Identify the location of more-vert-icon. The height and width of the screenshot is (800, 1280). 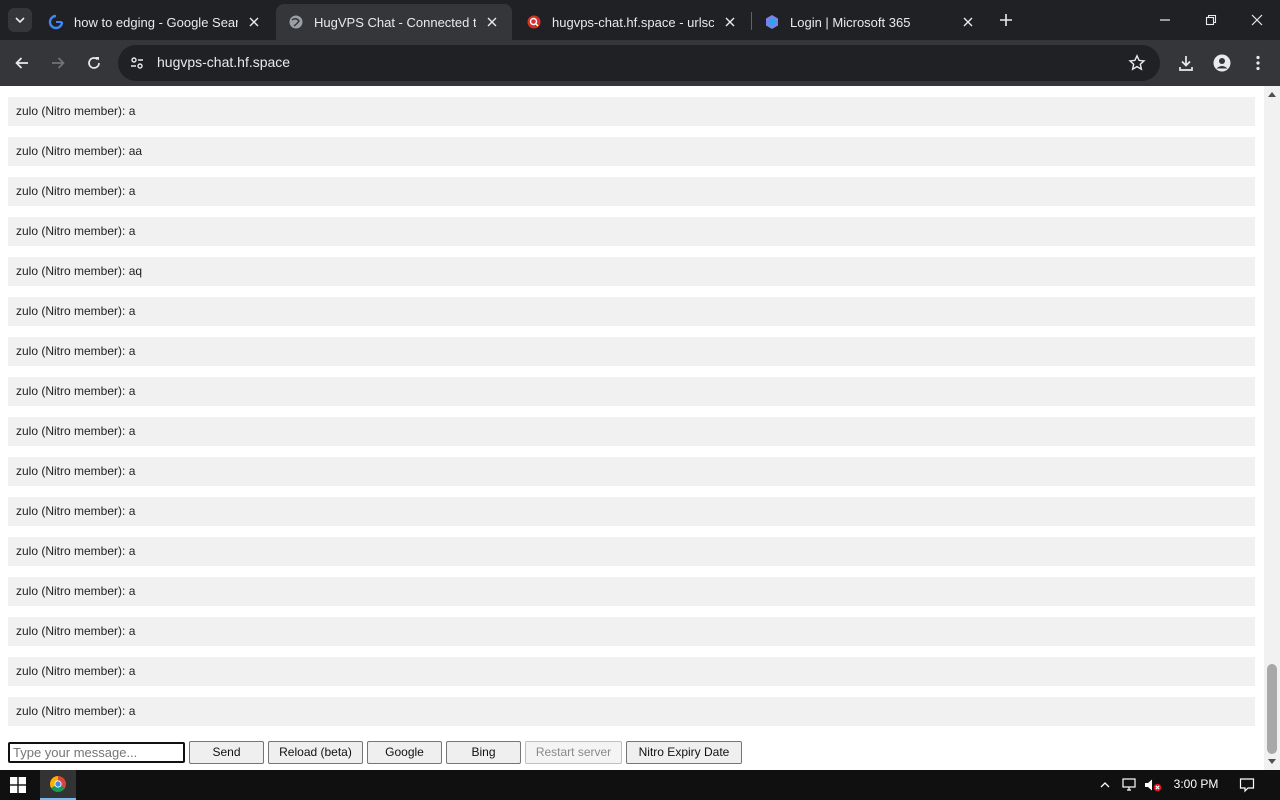
(1258, 63).